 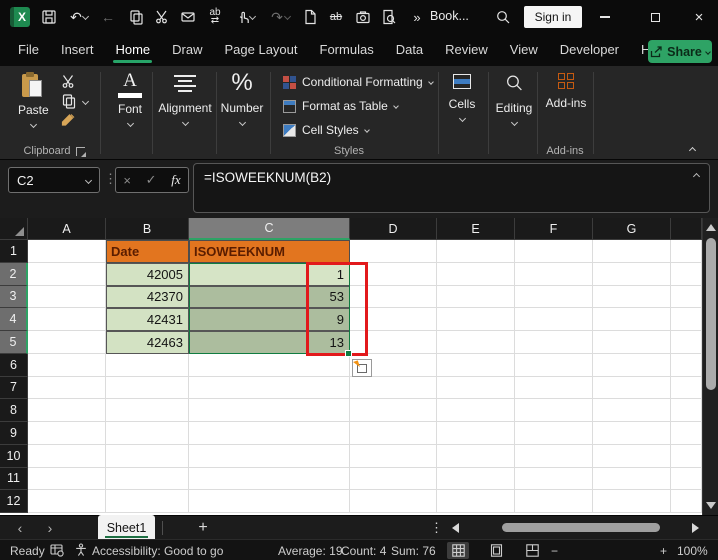 I want to click on minimize-button, so click(x=605, y=17).